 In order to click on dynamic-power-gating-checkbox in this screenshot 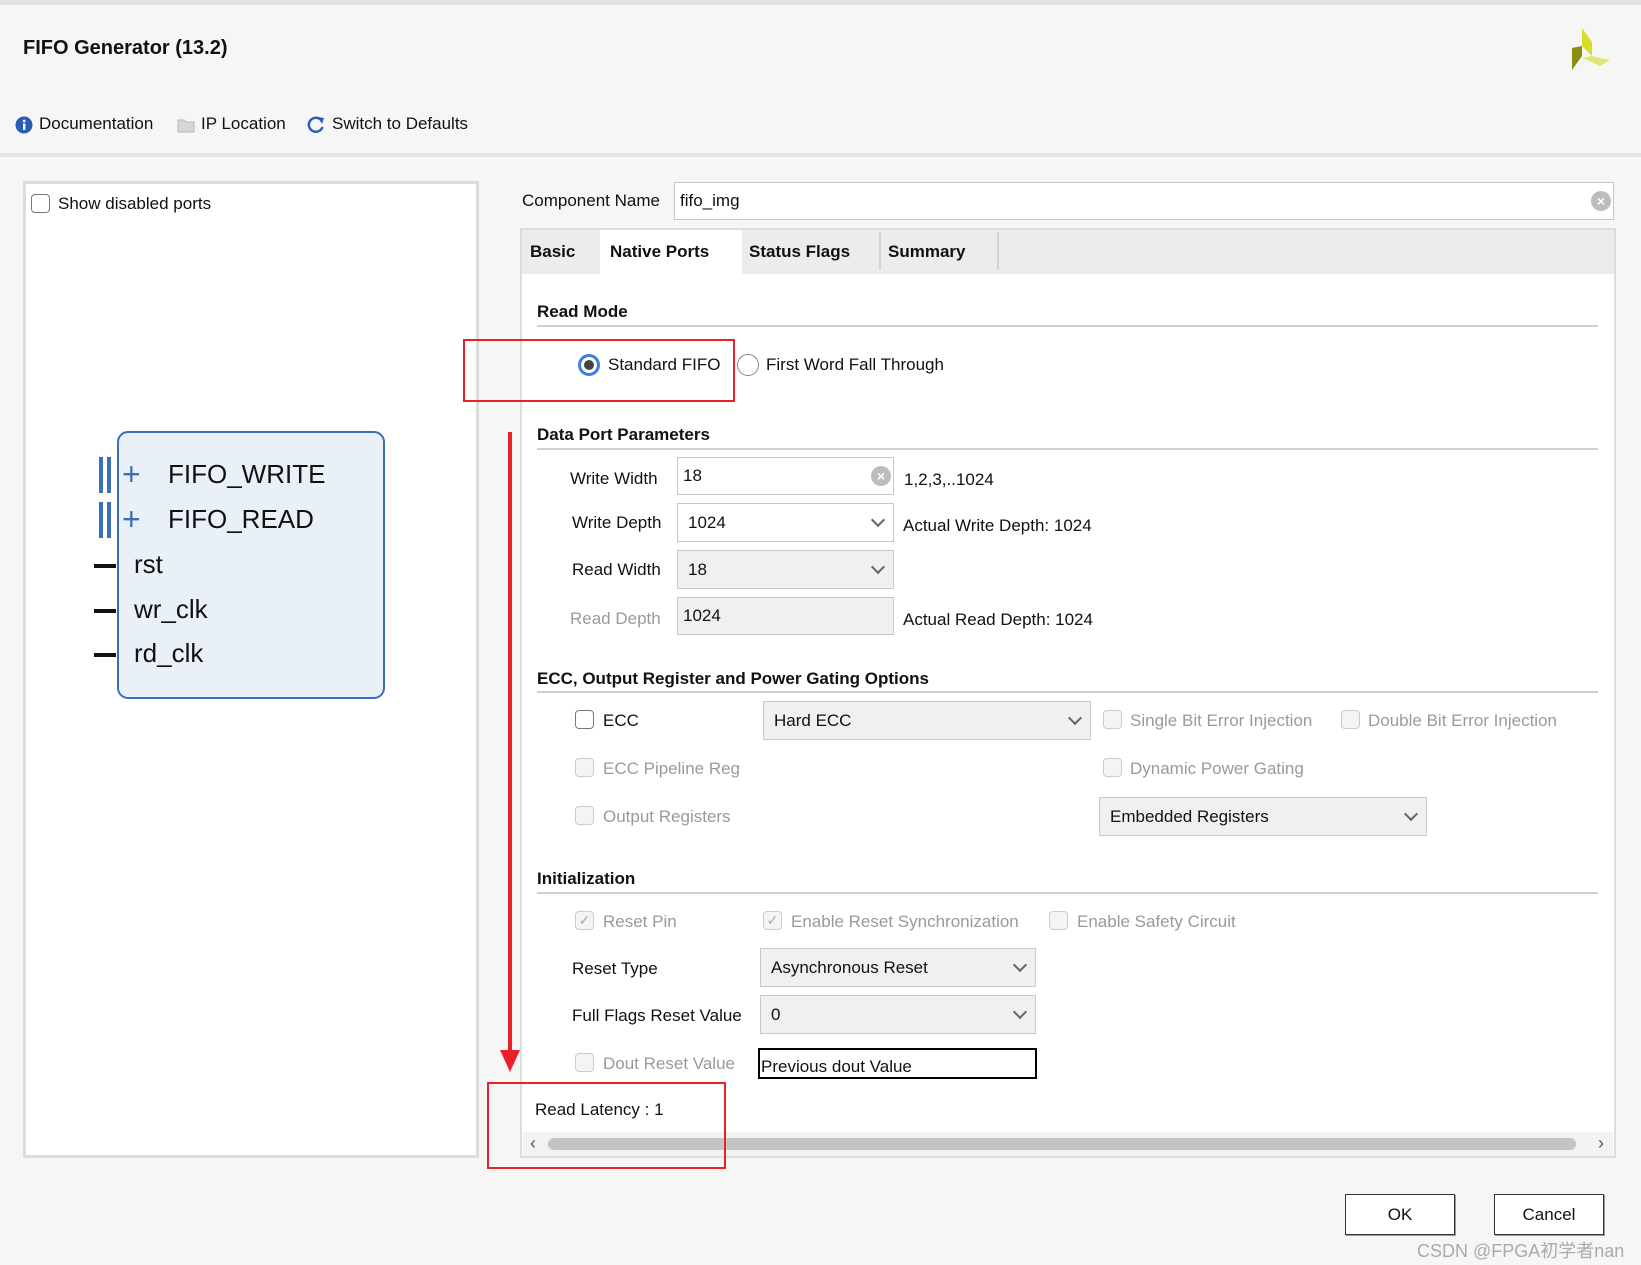, I will do `click(1112, 767)`.